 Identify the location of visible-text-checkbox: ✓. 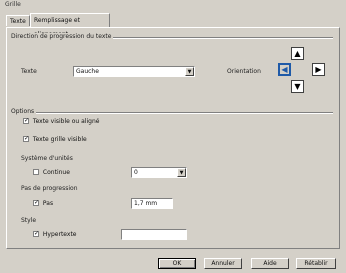
(26, 121).